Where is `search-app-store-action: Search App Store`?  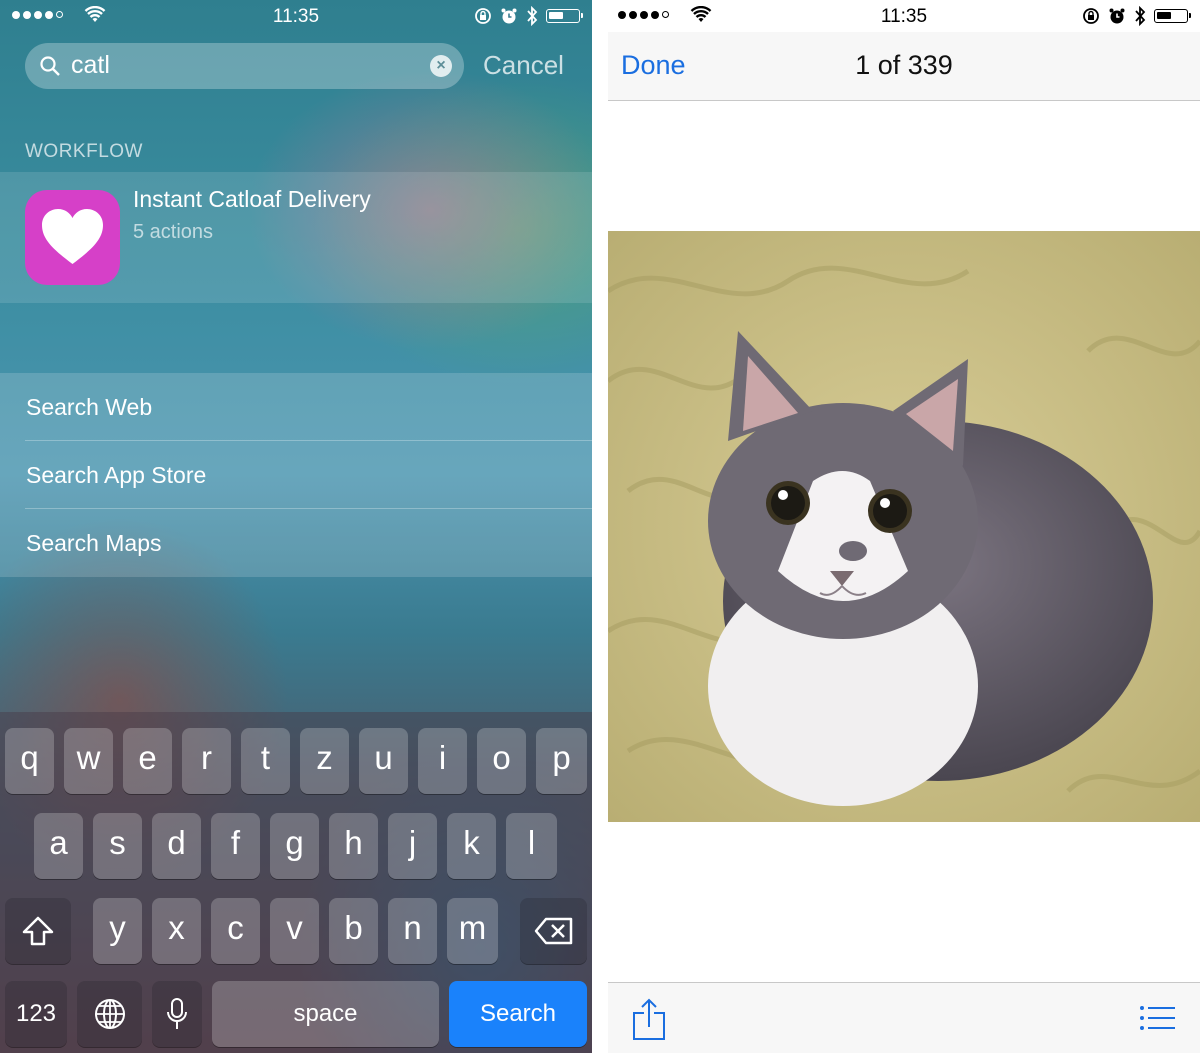
search-app-store-action: Search App Store is located at coordinates (309, 475).